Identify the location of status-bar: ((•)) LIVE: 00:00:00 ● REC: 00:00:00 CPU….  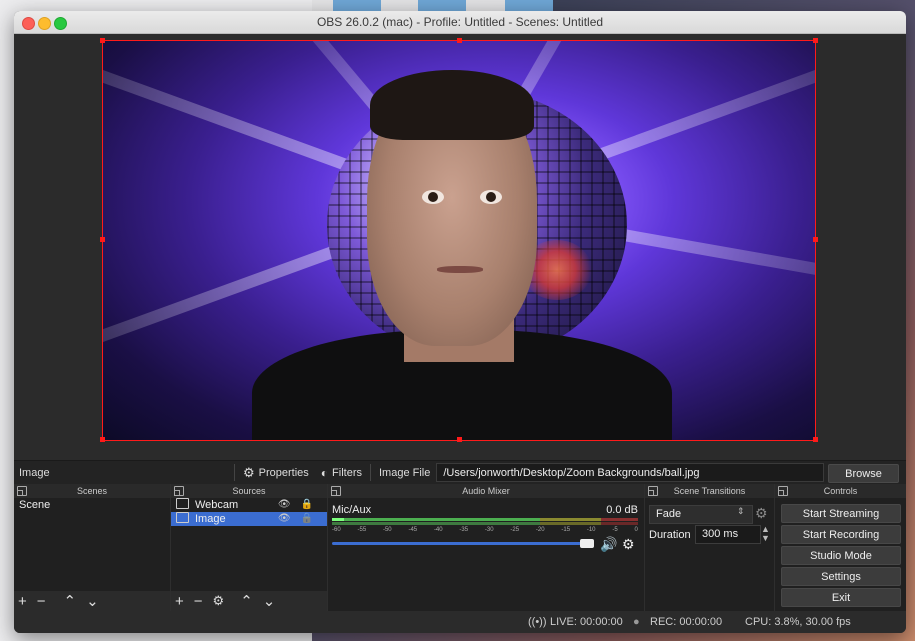
(460, 622).